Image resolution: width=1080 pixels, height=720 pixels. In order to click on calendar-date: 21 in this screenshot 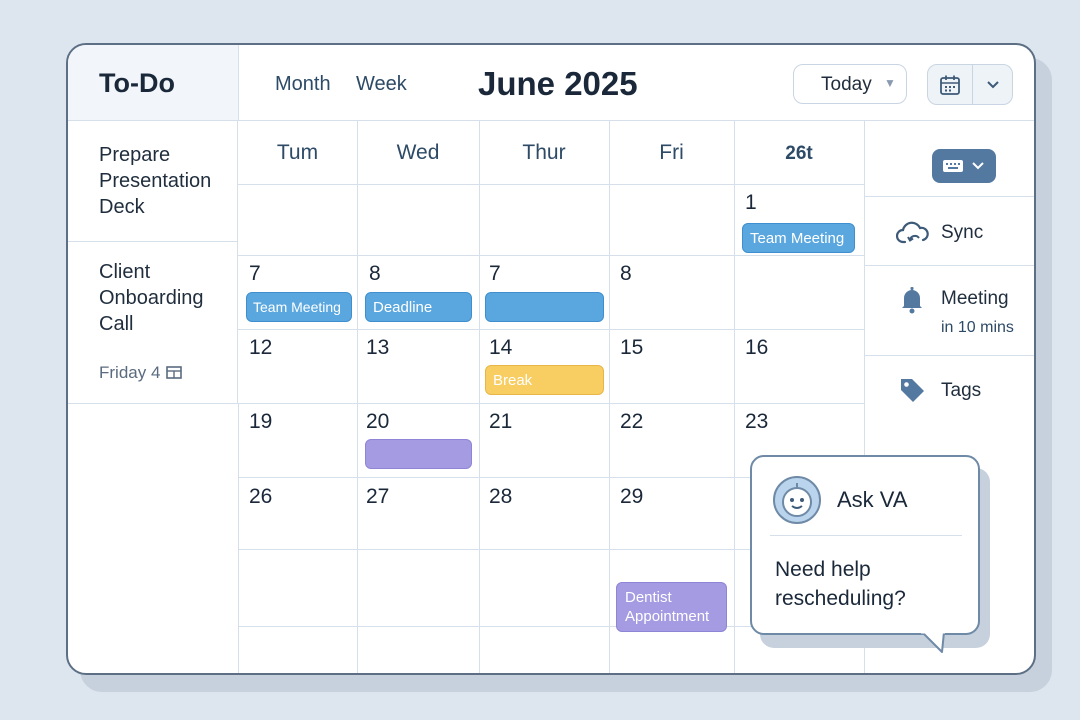, I will do `click(500, 422)`.